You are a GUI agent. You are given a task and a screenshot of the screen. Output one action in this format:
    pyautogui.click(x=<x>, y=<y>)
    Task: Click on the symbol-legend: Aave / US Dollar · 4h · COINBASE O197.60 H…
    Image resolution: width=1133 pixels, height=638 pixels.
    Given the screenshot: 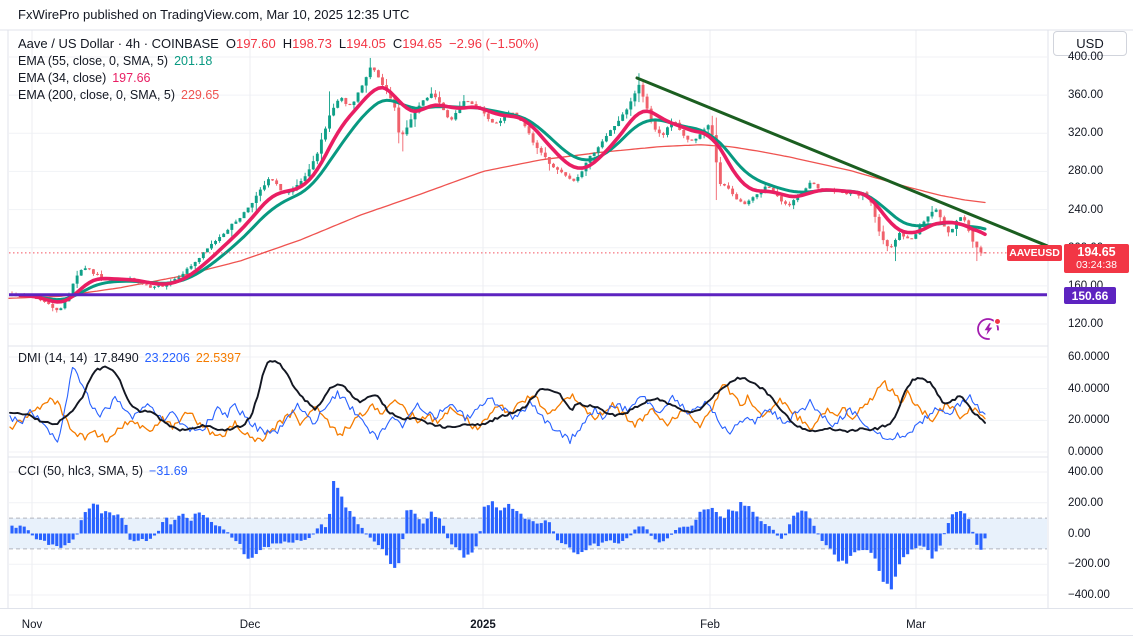 What is the action you would take?
    pyautogui.click(x=278, y=43)
    